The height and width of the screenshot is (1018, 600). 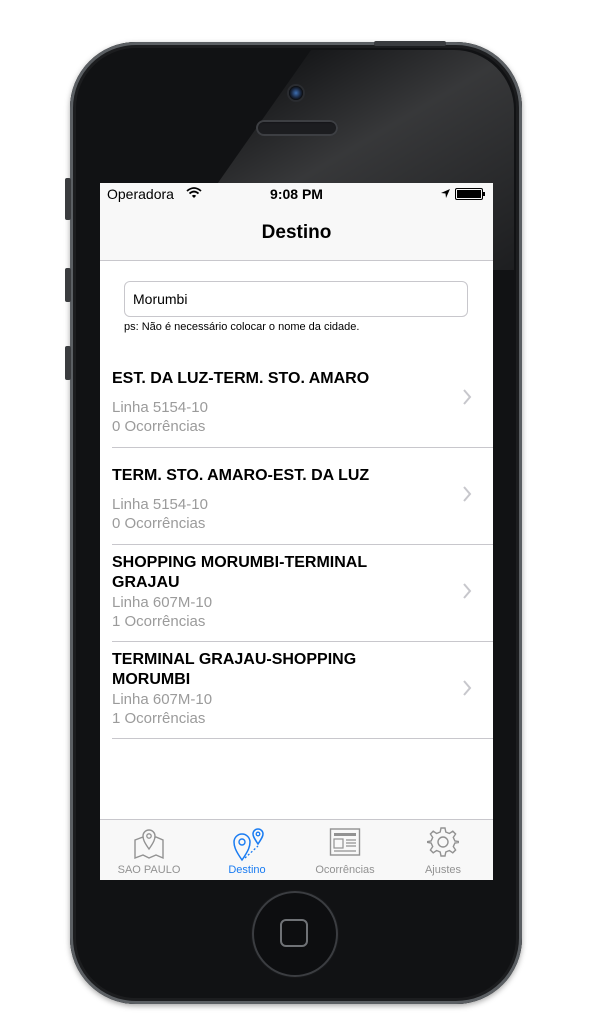 What do you see at coordinates (68, 199) in the screenshot?
I see `mute-switch` at bounding box center [68, 199].